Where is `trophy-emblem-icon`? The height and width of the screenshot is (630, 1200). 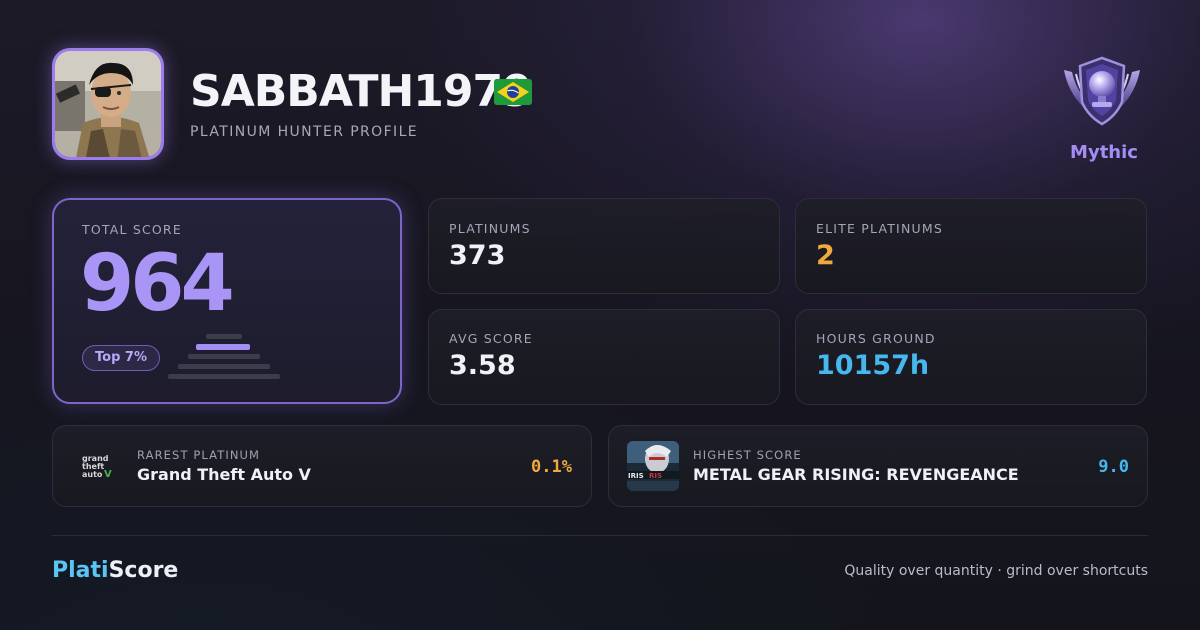
trophy-emblem-icon is located at coordinates (1102, 92).